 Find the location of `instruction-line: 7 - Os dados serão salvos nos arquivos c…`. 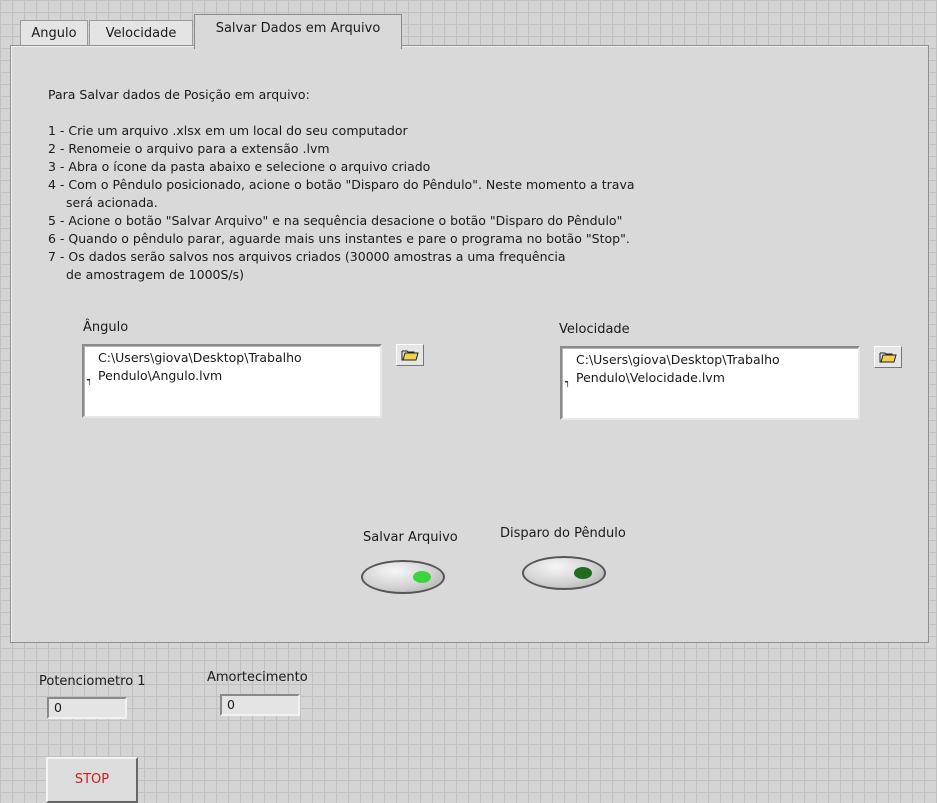

instruction-line: 7 - Os dados serão salvos nos arquivos c… is located at coordinates (307, 256).